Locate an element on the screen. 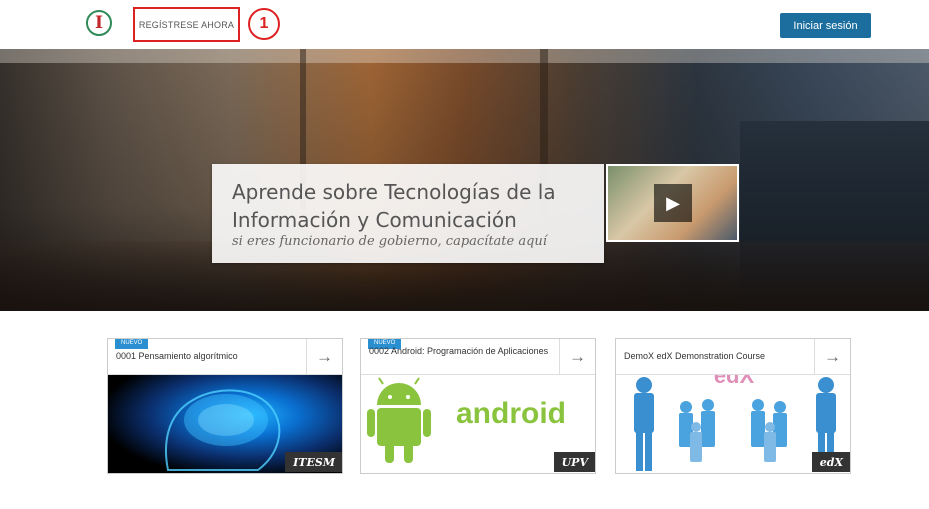  login-button: Iniciar sesión is located at coordinates (825, 25).